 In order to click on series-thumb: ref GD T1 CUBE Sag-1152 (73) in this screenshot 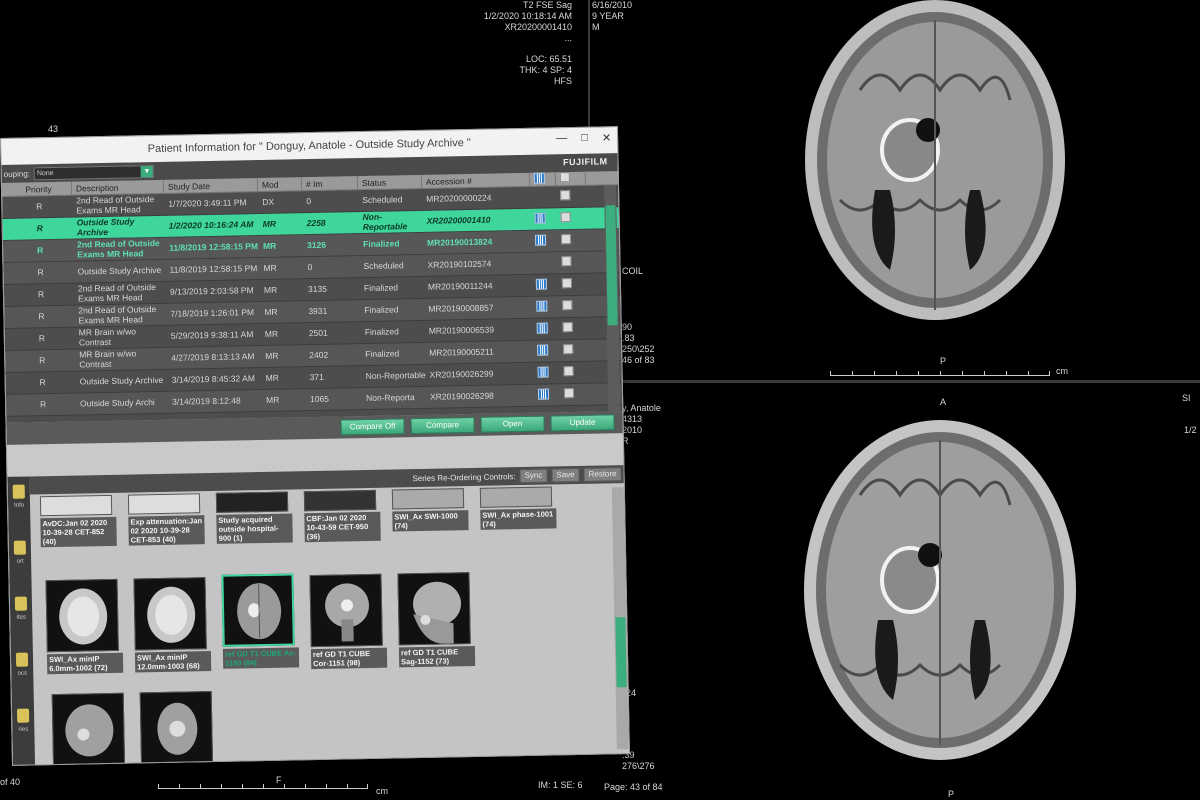, I will do `click(436, 620)`.